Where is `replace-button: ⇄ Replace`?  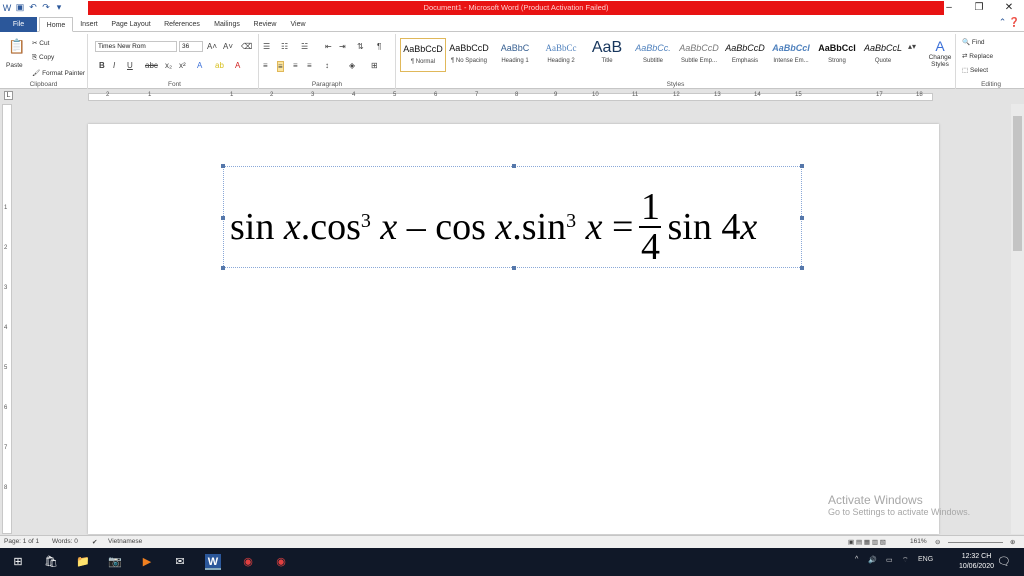 replace-button: ⇄ Replace is located at coordinates (977, 56).